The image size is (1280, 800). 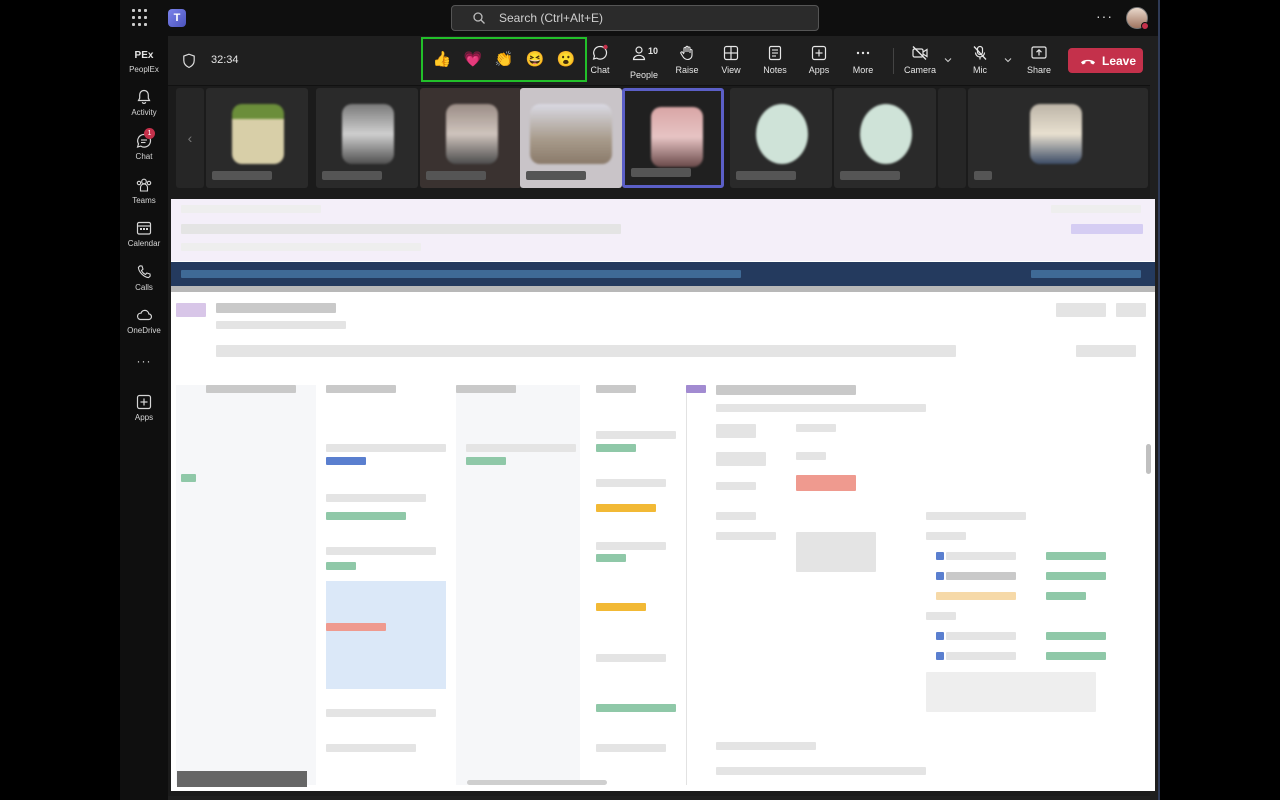 I want to click on notes-button: Notes, so click(x=775, y=59).